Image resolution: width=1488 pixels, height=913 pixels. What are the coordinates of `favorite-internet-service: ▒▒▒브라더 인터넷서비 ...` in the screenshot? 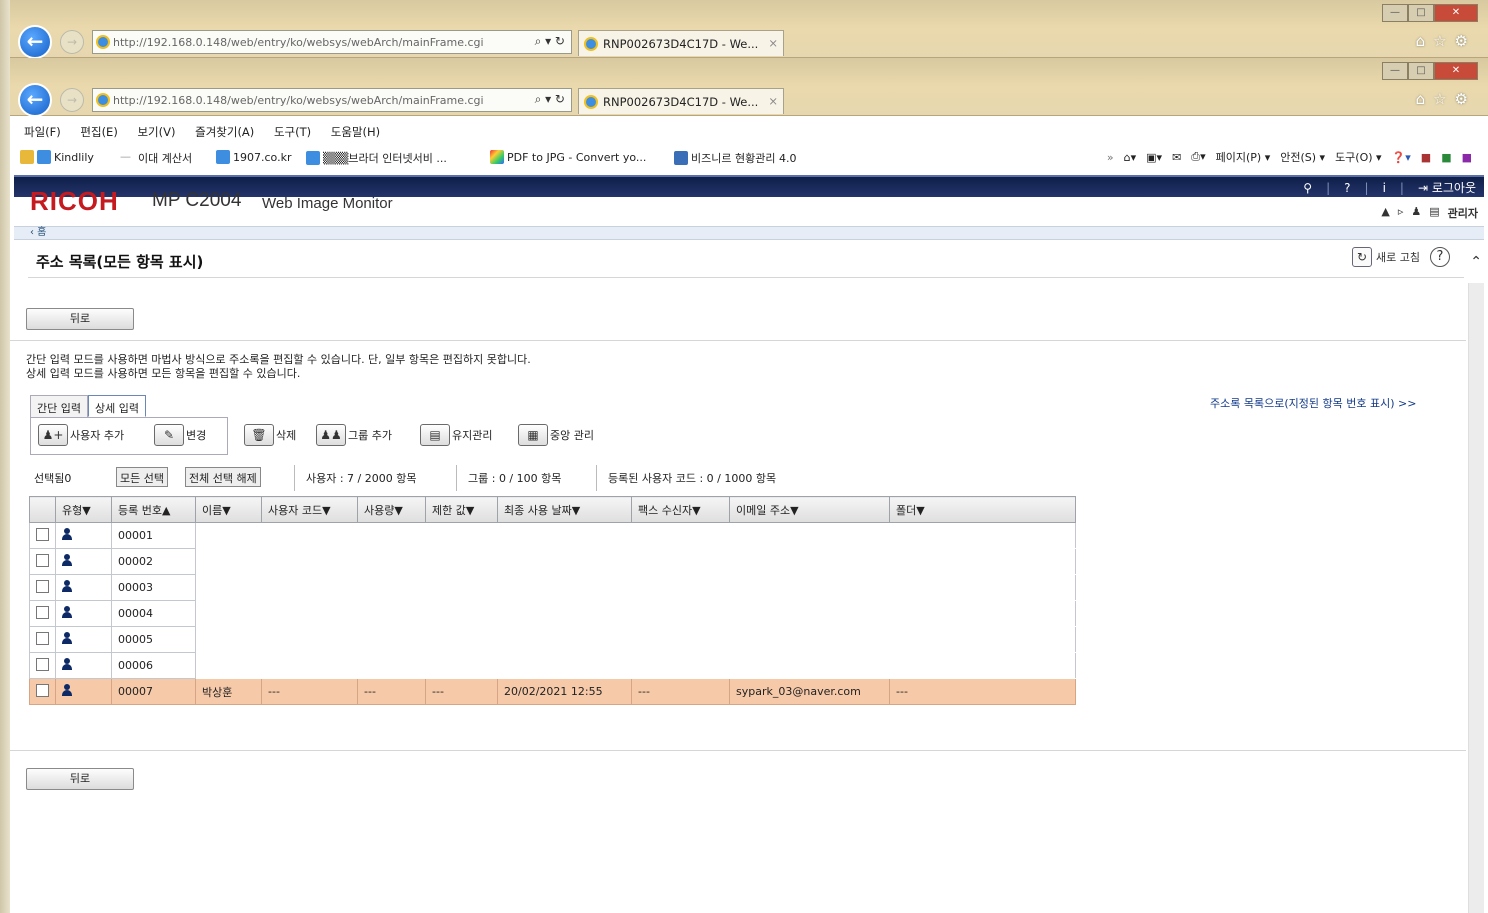 It's located at (376, 158).